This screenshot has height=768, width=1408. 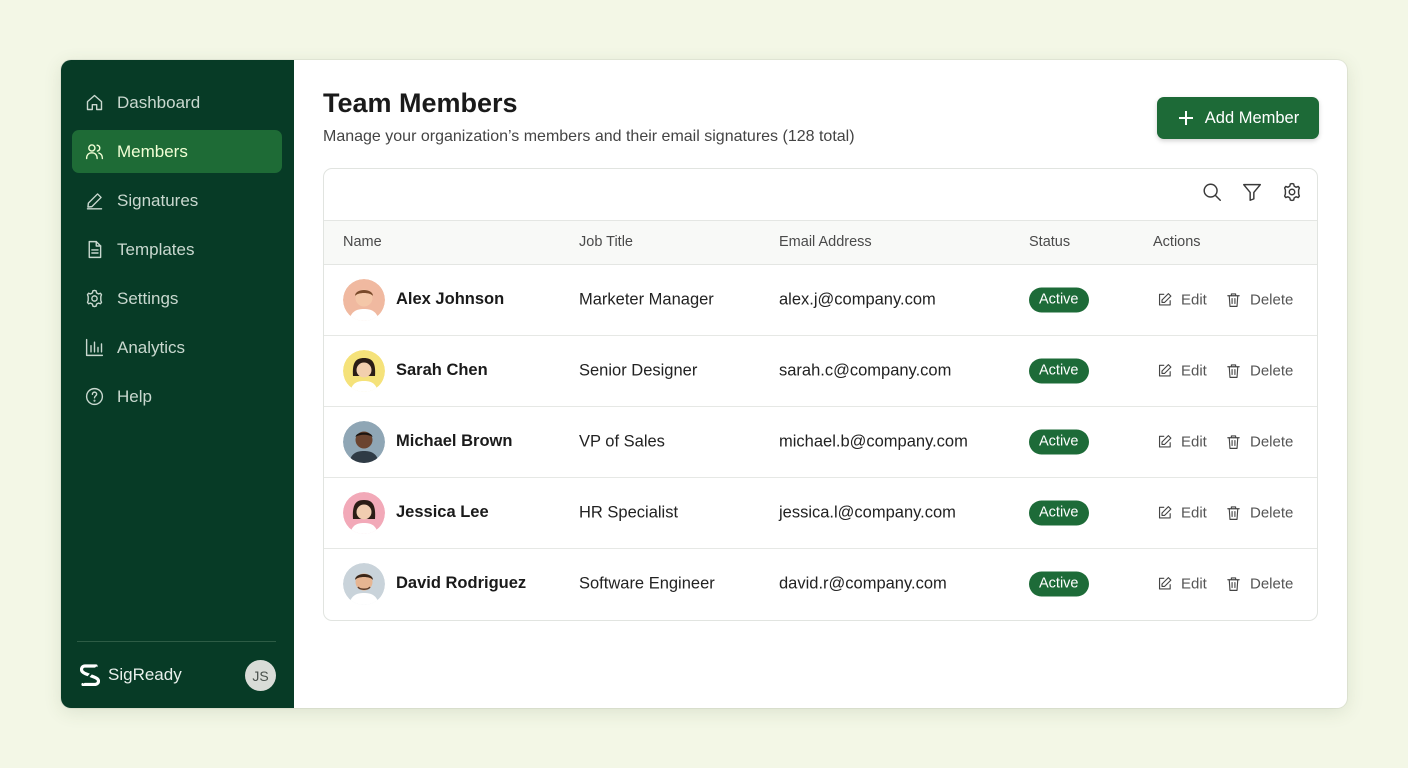 What do you see at coordinates (177, 102) in the screenshot?
I see `sidebar-item-dashboard: Dashboard` at bounding box center [177, 102].